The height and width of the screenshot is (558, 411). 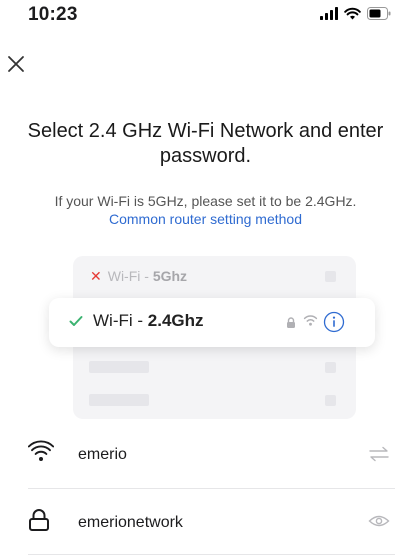 I want to click on close-icon, so click(x=16, y=68).